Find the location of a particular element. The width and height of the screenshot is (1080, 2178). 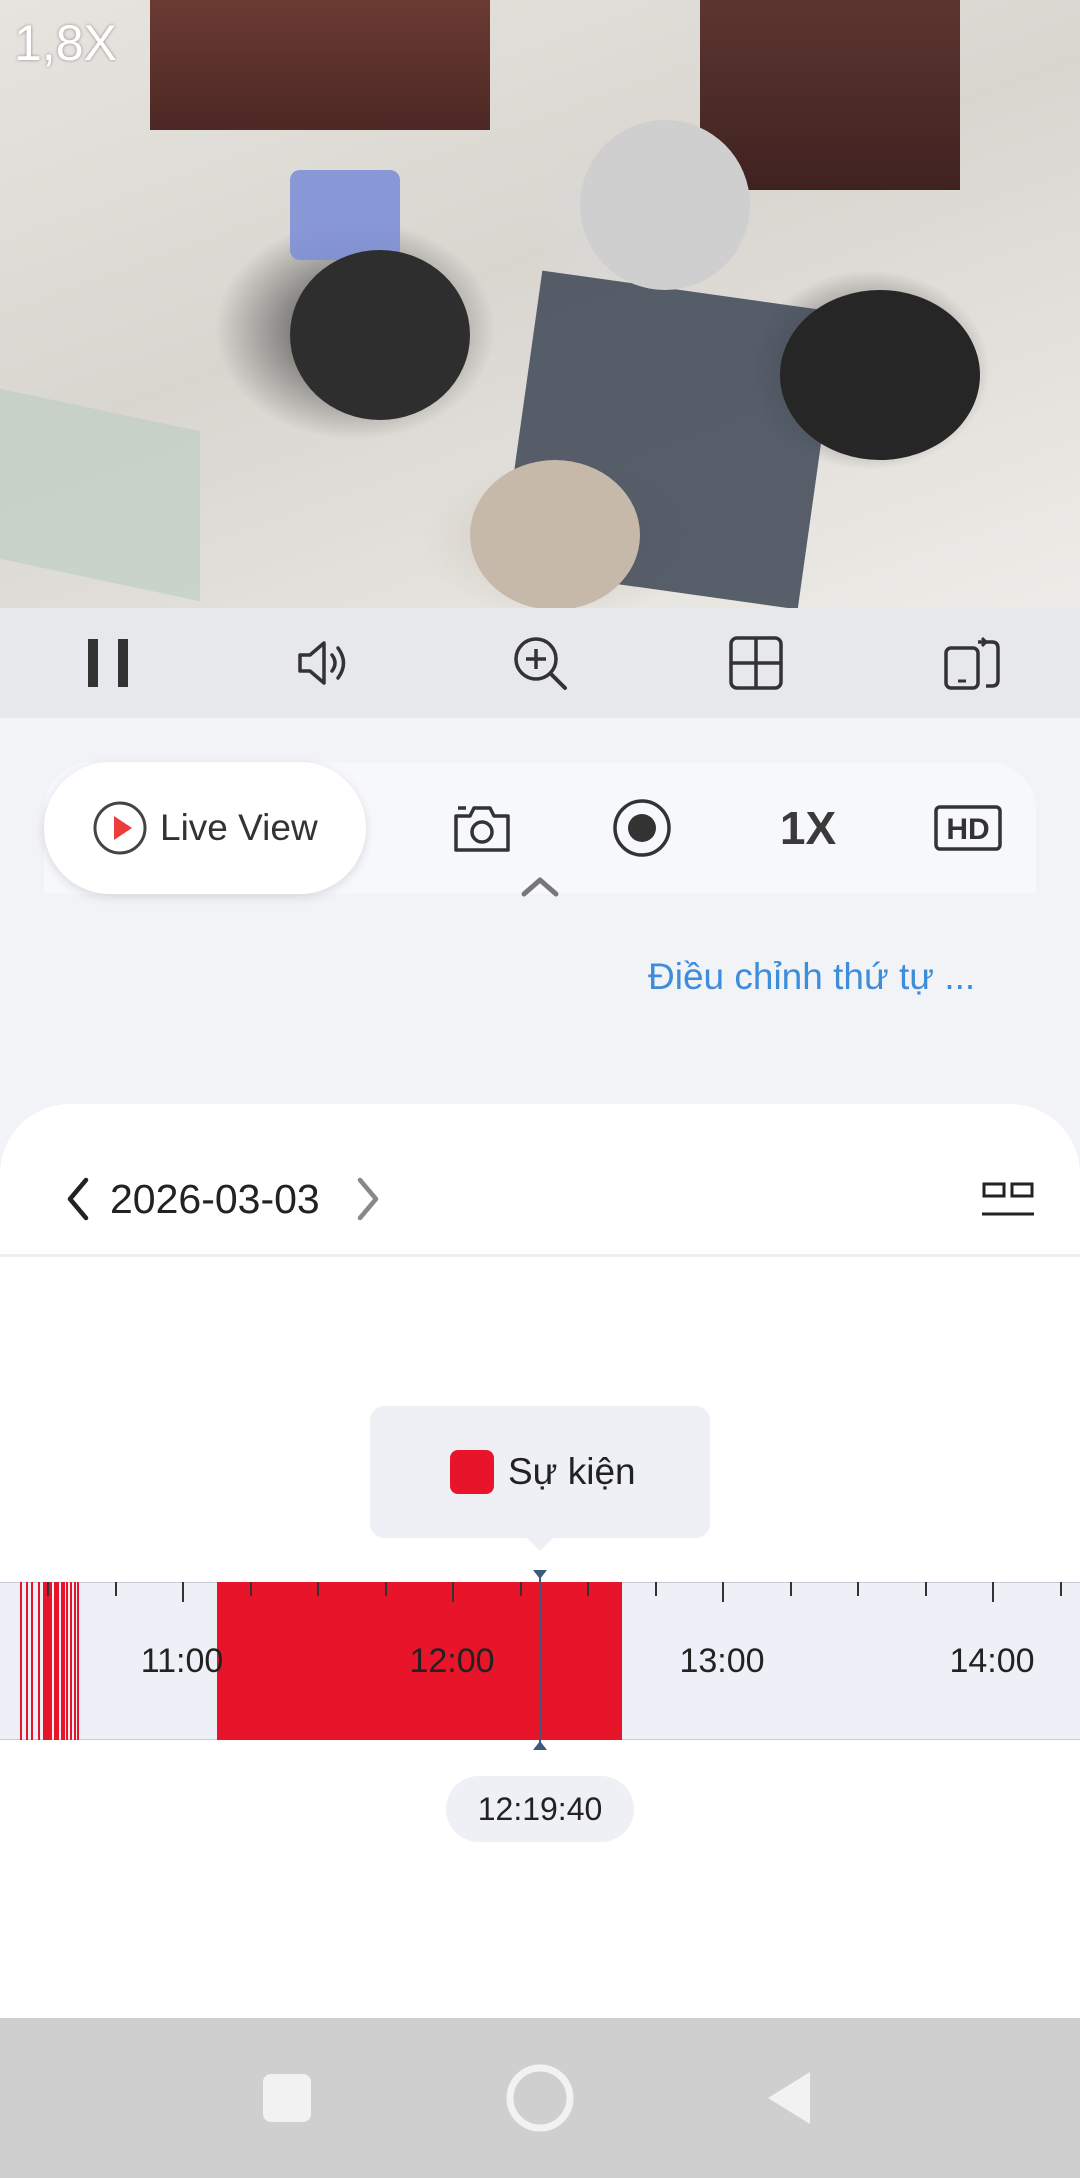

scene-cabinet is located at coordinates (320, 65).